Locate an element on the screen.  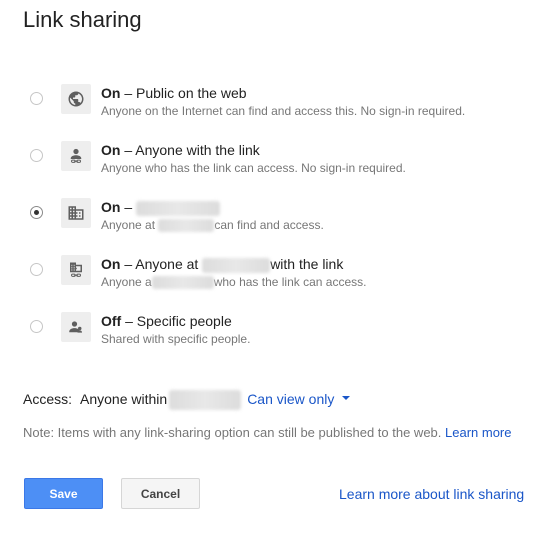
learn-more-link: Learn more is located at coordinates (478, 432).